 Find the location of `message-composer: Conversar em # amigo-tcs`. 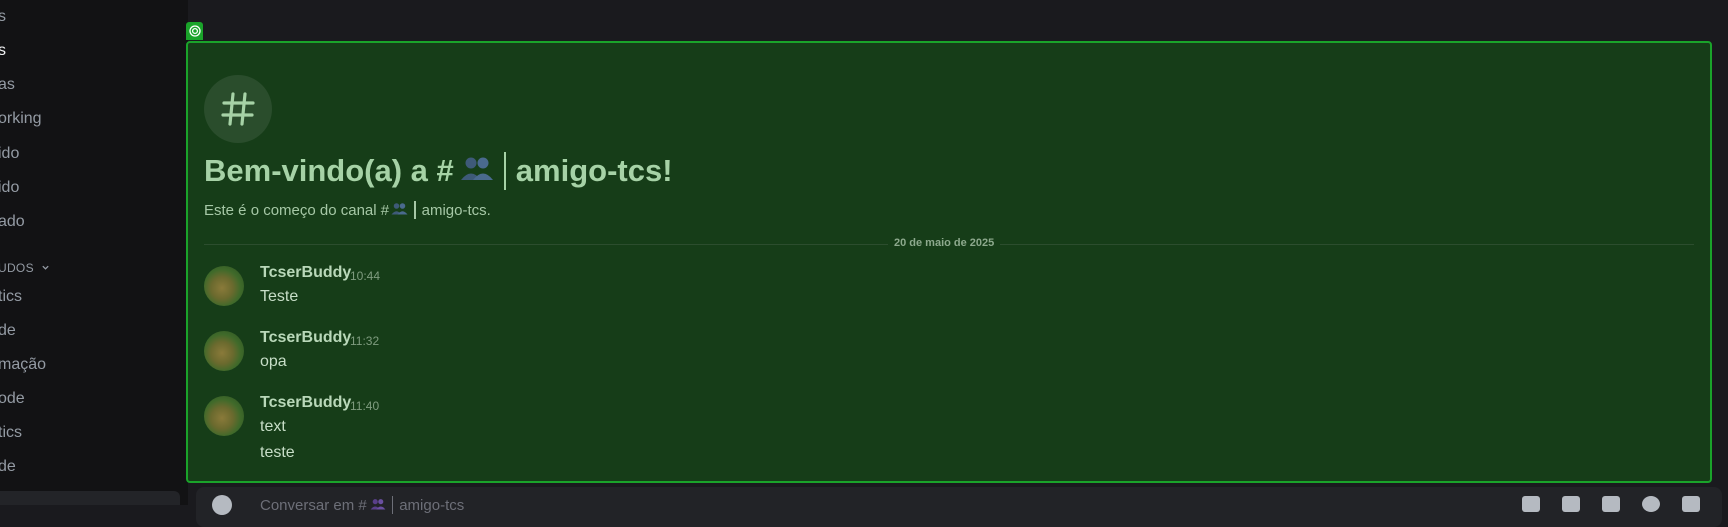

message-composer: Conversar em # amigo-tcs is located at coordinates (959, 507).